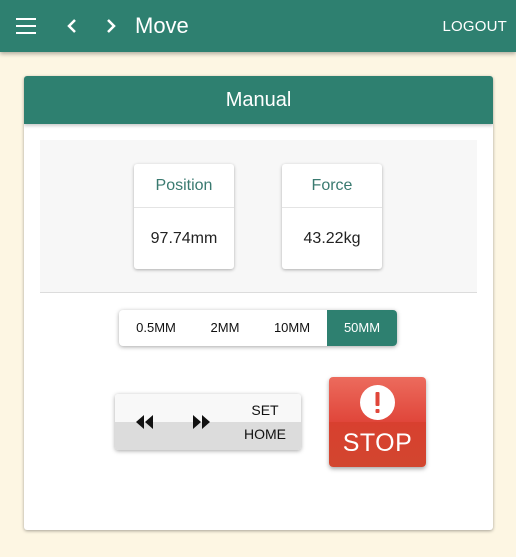  I want to click on chevron-right-icon, so click(111, 26).